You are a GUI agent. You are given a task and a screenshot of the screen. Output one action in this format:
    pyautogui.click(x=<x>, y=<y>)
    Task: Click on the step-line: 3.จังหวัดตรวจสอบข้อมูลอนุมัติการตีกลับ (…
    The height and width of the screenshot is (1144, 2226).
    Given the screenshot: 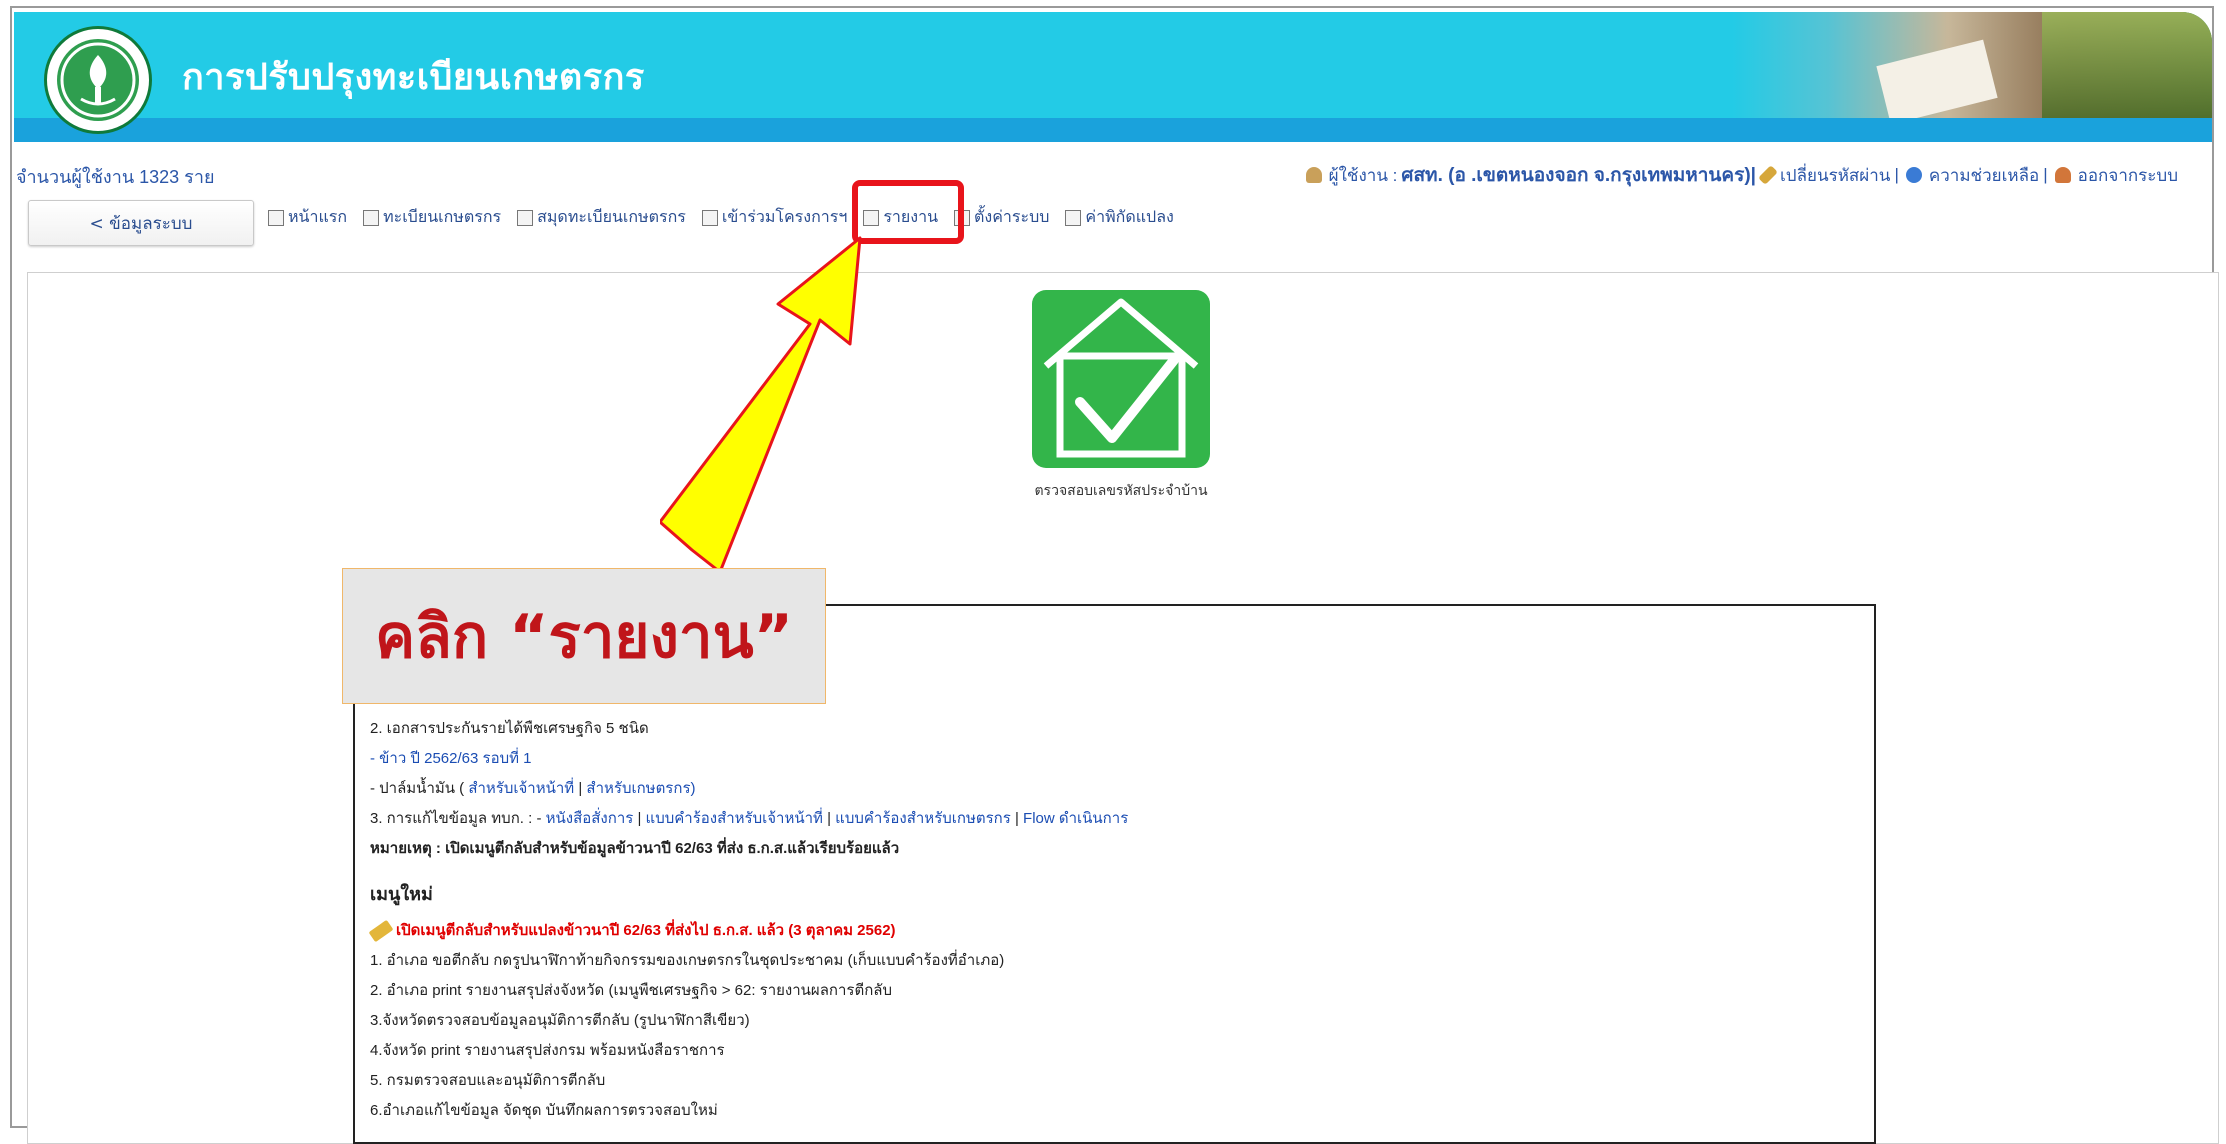 What is the action you would take?
    pyautogui.click(x=560, y=1020)
    